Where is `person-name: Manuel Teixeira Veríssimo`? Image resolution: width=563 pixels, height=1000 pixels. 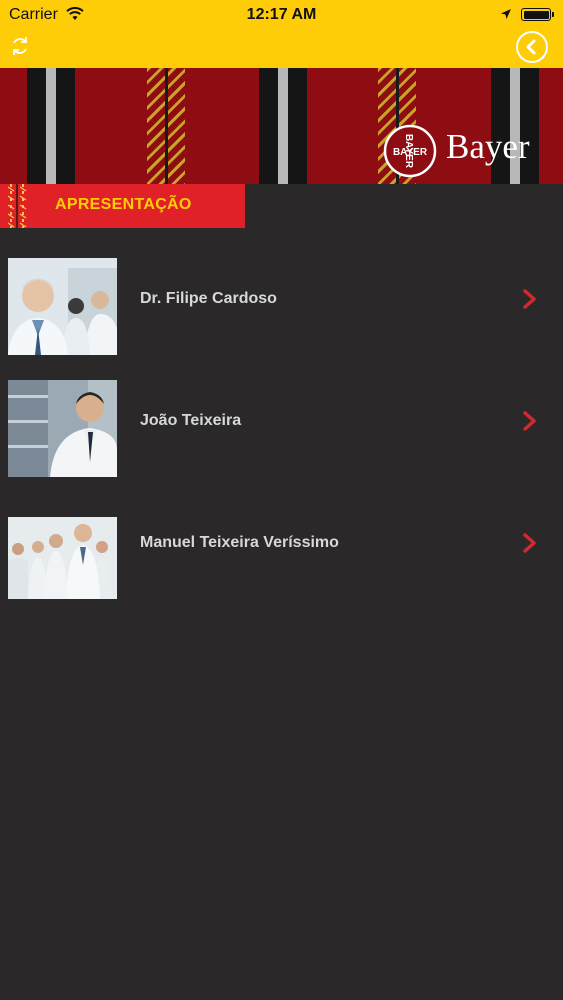
person-name: Manuel Teixeira Veríssimo is located at coordinates (239, 542).